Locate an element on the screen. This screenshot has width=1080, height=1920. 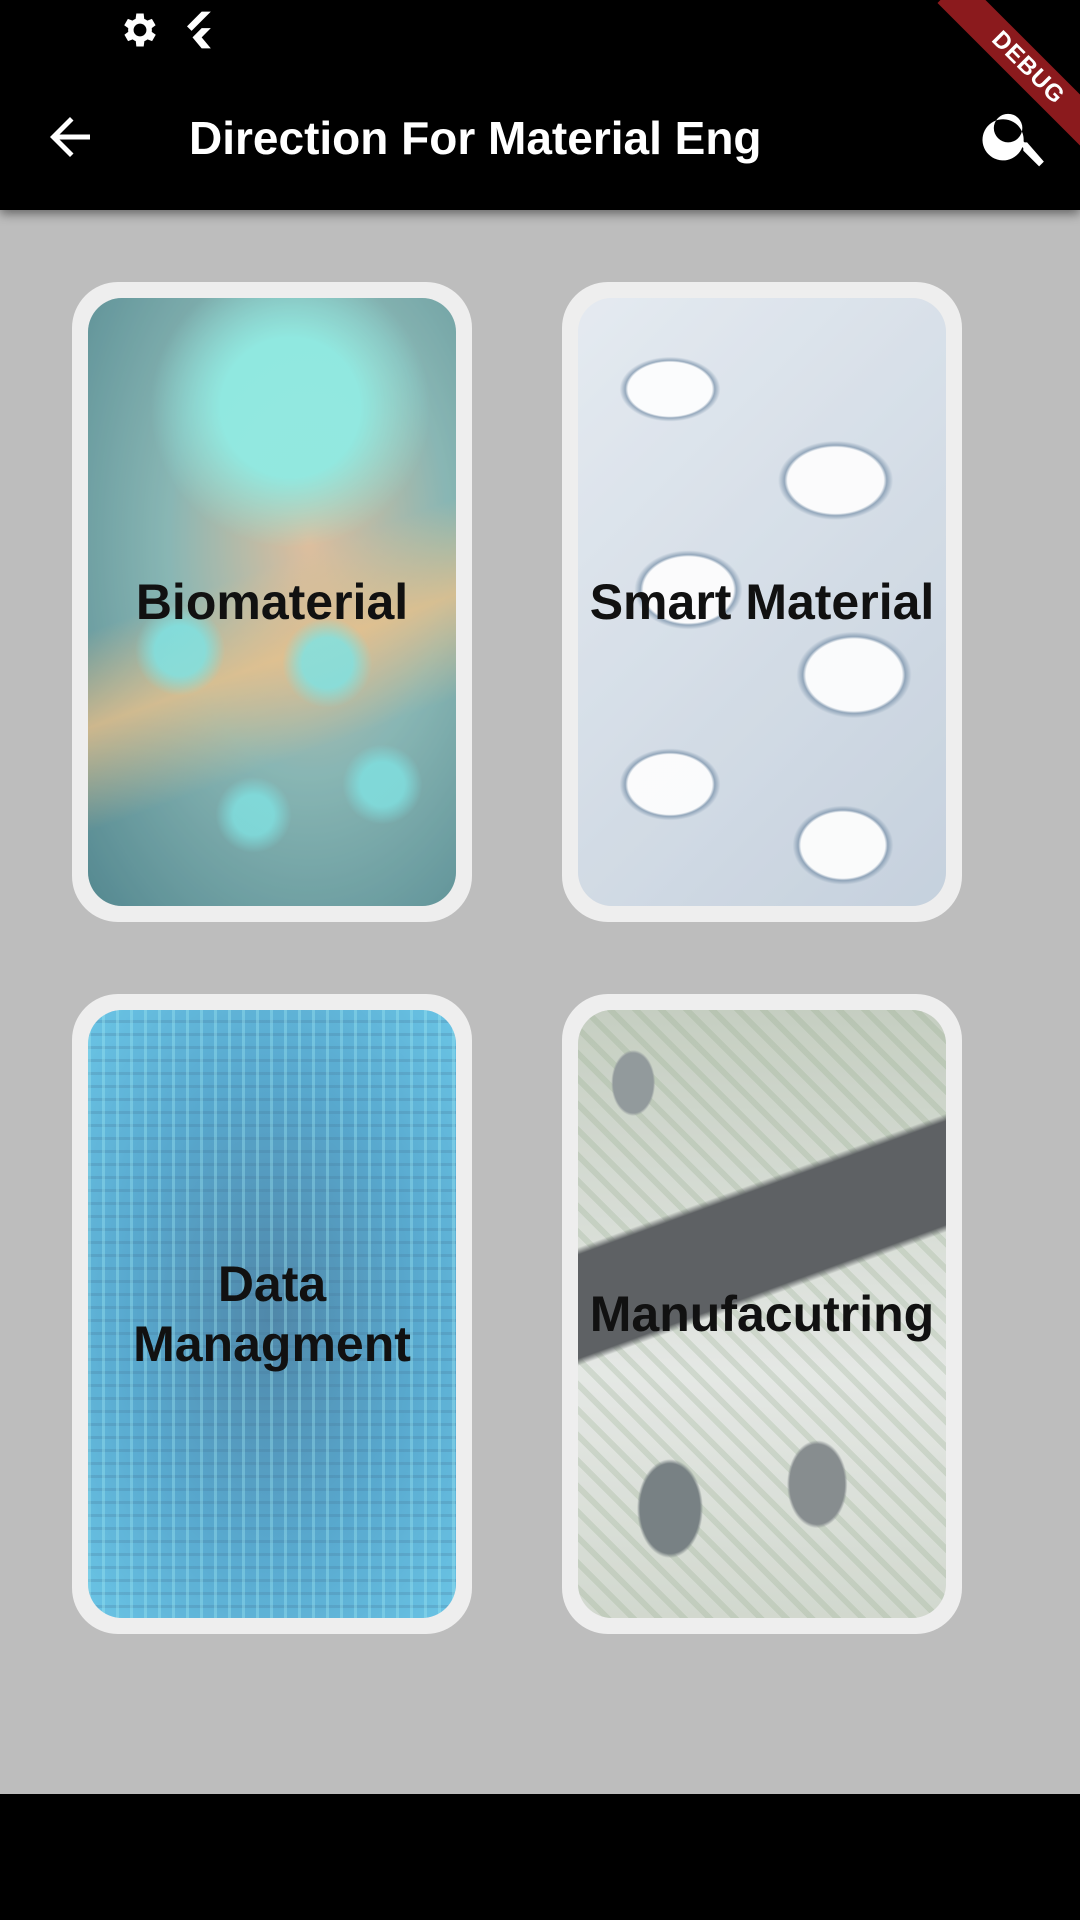
card-manufacturing: Manufacutring is located at coordinates (762, 1314).